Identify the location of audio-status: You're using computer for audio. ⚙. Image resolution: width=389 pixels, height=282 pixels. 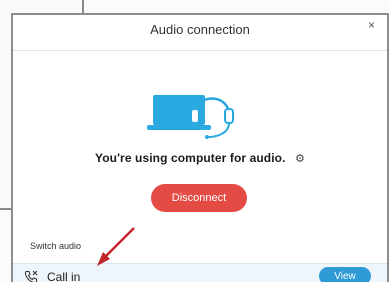
(200, 158).